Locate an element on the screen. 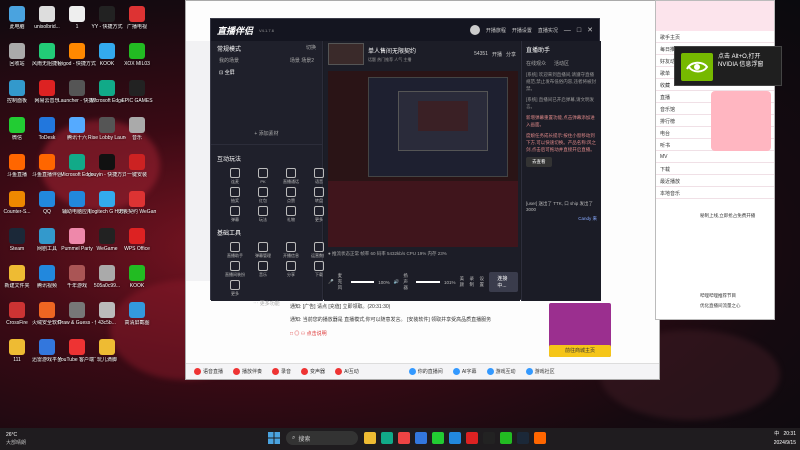  tool-button: 分享 is located at coordinates (291, 269).